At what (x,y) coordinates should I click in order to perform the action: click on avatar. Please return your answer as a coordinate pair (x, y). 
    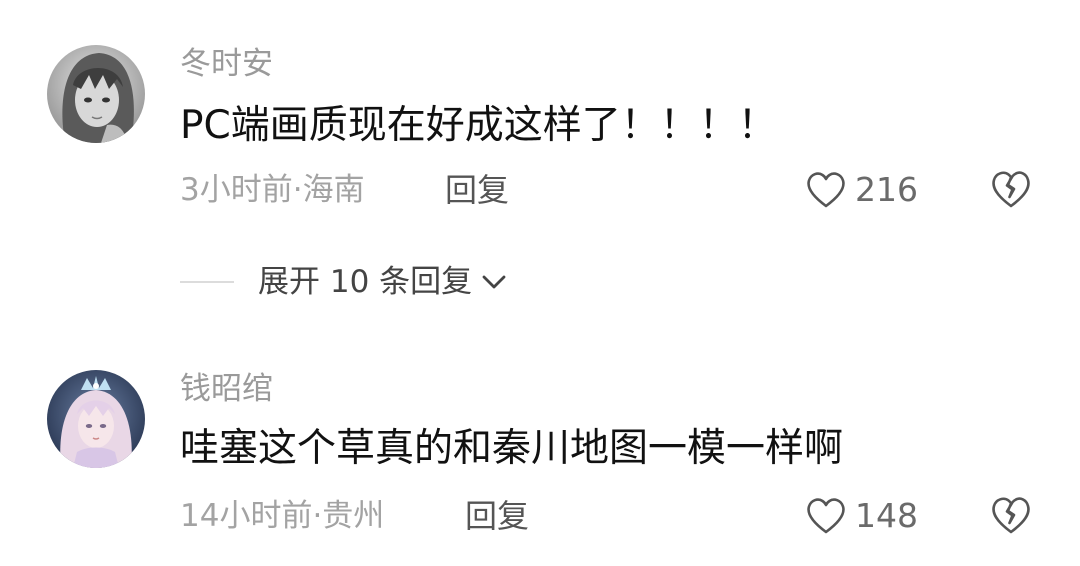
    Looking at the image, I should click on (96, 419).